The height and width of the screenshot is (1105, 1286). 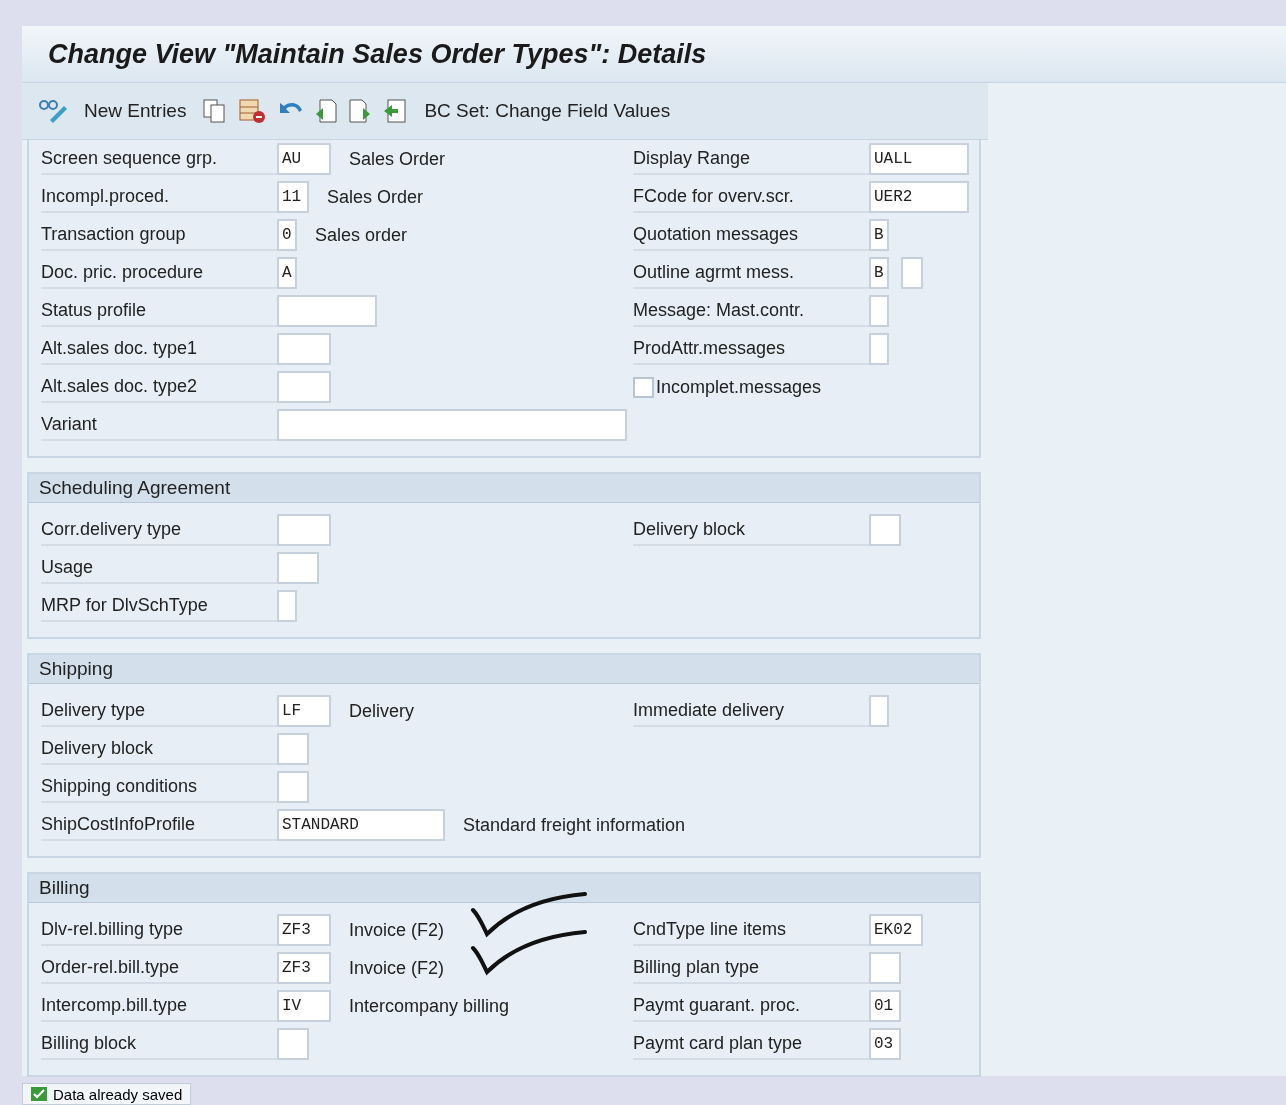 What do you see at coordinates (361, 825) in the screenshot?
I see `input-field: STANDARD` at bounding box center [361, 825].